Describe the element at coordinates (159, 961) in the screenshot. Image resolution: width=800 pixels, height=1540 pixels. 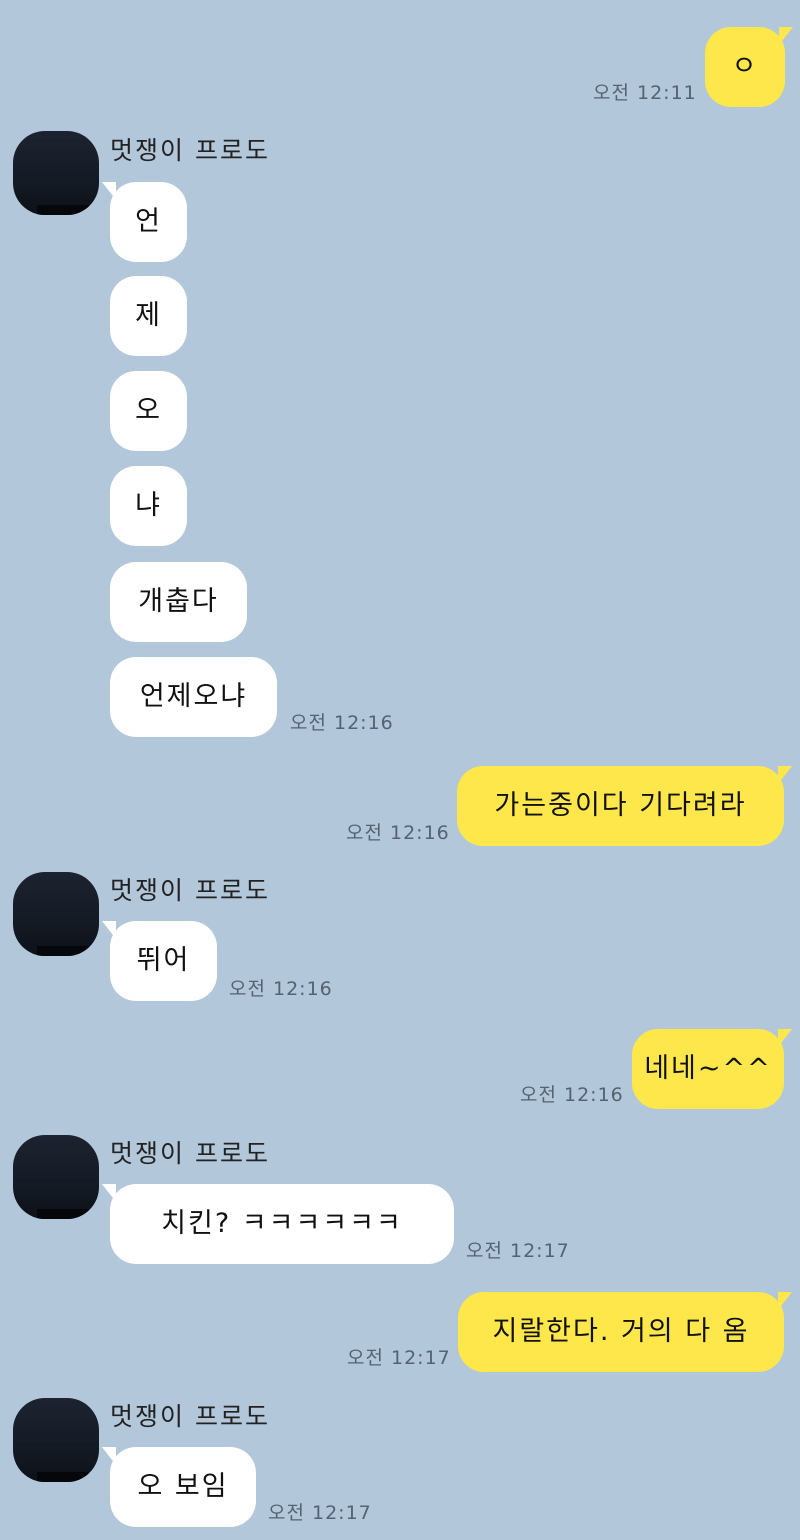
I see `incoming-message-bubble: 뛰어` at that location.